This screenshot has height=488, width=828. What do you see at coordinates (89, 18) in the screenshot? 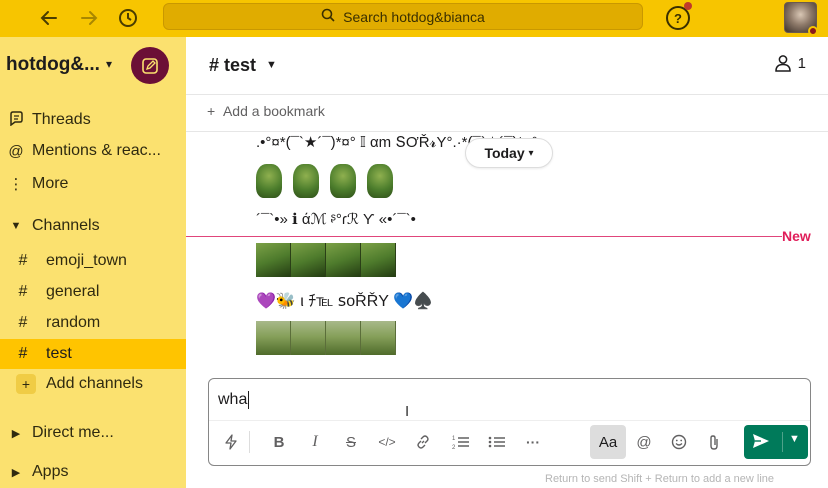
I see `arrow-right-icon` at bounding box center [89, 18].